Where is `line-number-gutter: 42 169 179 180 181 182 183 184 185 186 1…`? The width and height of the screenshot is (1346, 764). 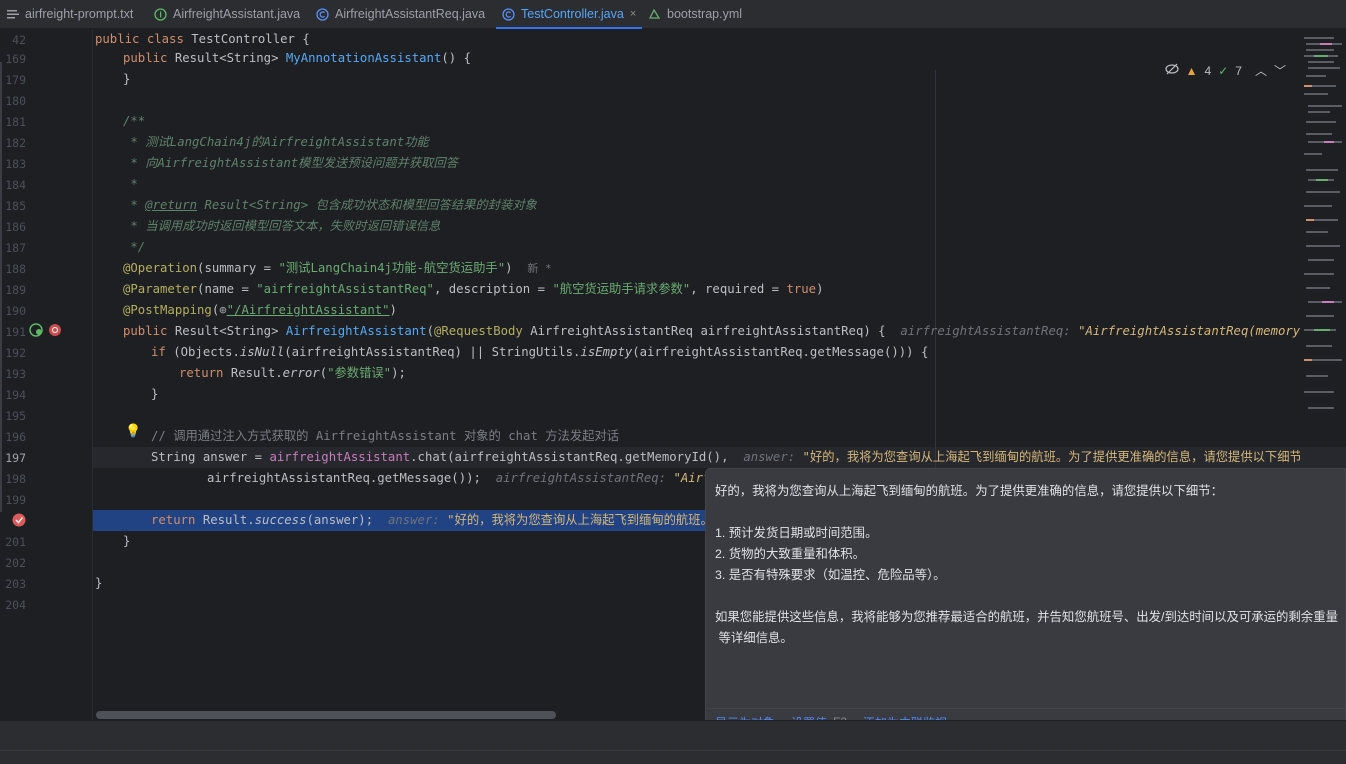
line-number-gutter: 42 169 179 180 181 182 183 184 185 186 1… is located at coordinates (46, 374).